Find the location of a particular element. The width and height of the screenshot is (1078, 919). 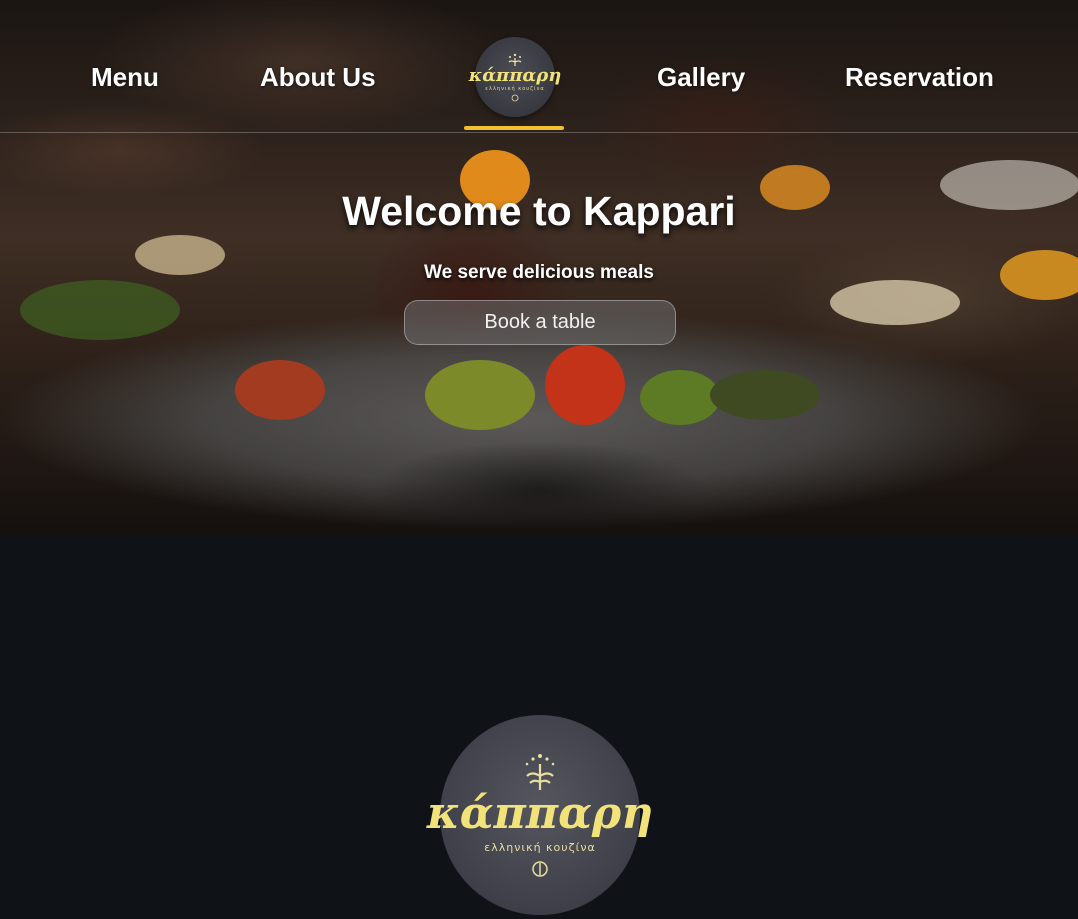

nav-link-gallery: Gallery is located at coordinates (701, 77).